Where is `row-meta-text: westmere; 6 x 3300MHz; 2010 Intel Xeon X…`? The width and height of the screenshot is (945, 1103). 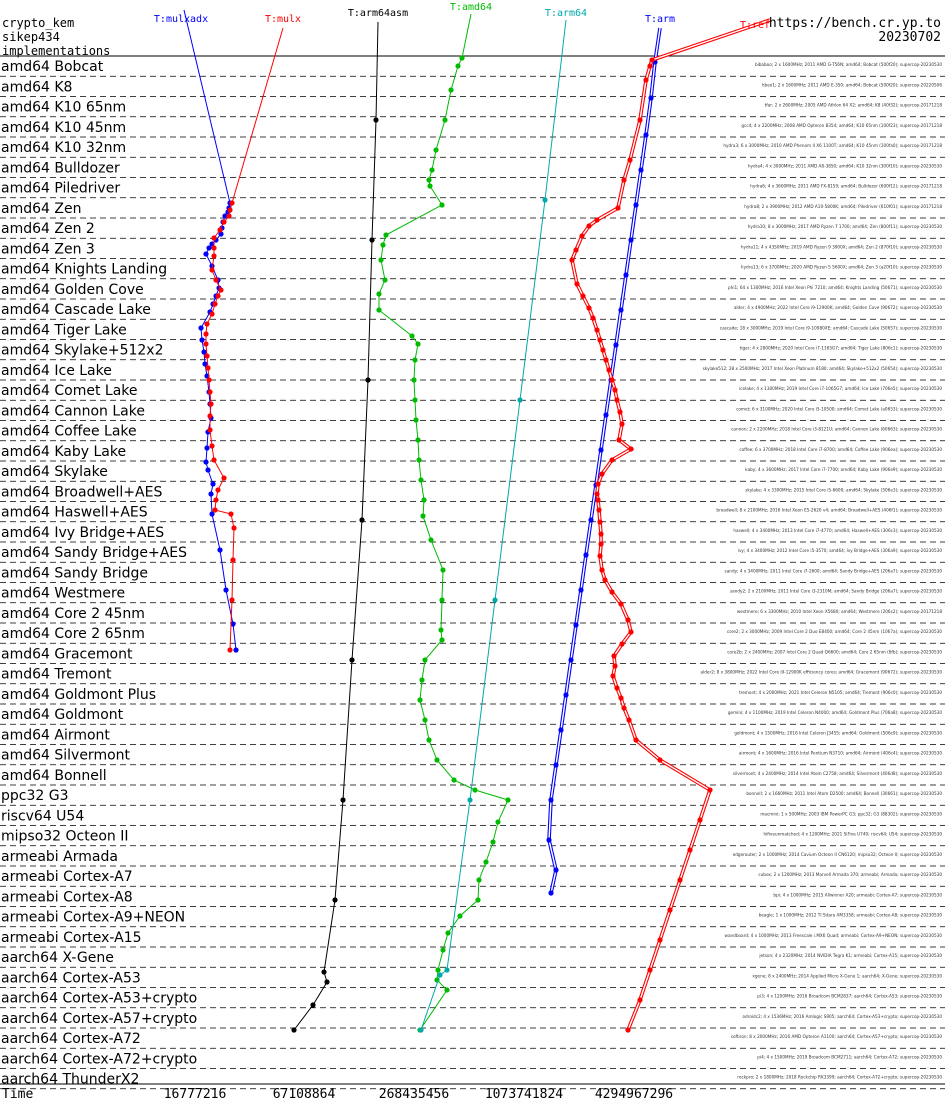 row-meta-text: westmere; 6 x 3300MHz; 2010 Intel Xeon X… is located at coordinates (839, 611).